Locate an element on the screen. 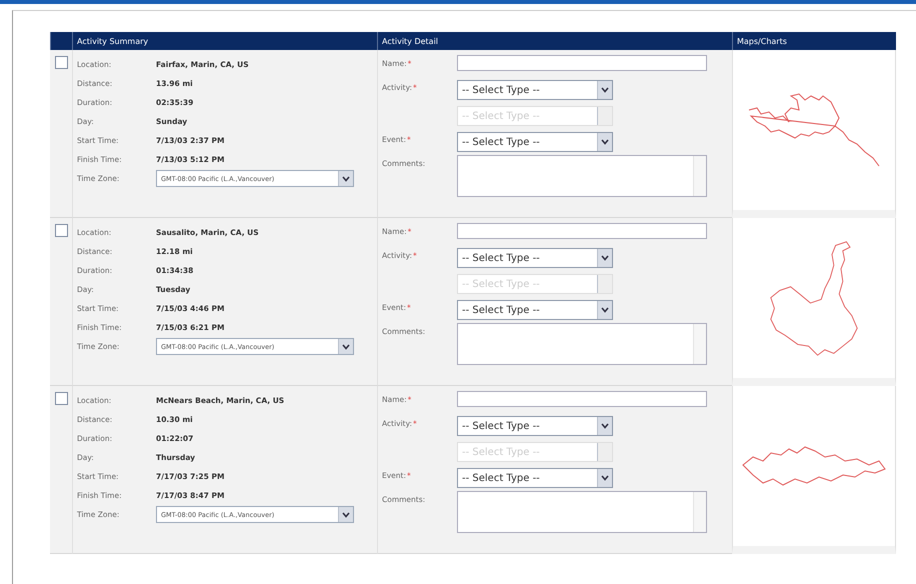 The width and height of the screenshot is (916, 584). column-header: Activity Summary is located at coordinates (224, 41).